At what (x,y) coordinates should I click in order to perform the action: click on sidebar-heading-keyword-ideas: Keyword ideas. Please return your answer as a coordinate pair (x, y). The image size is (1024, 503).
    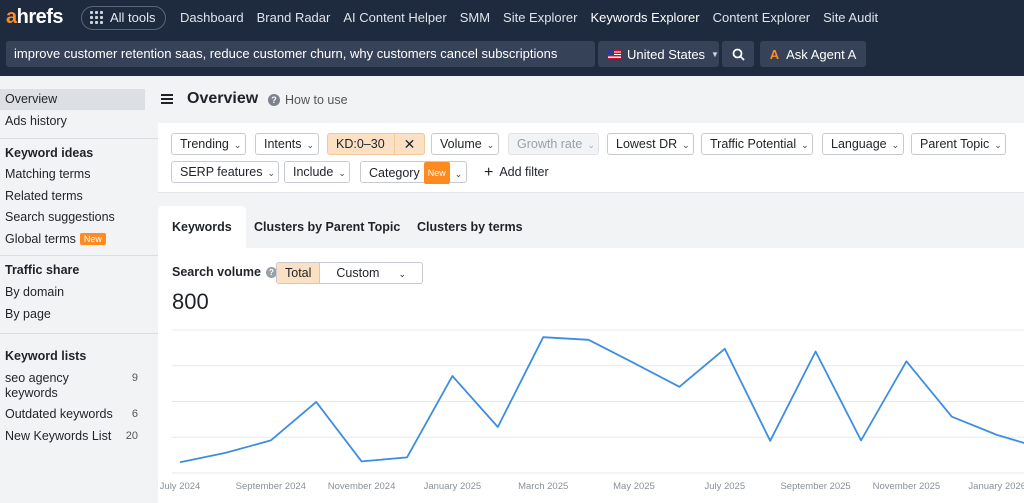
    Looking at the image, I should click on (49, 153).